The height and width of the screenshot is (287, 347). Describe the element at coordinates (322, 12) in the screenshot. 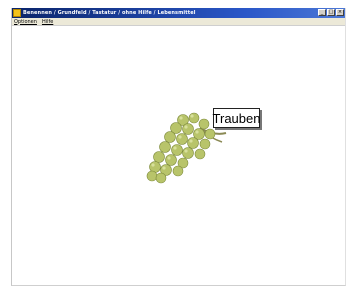

I see `minimize-button: _` at that location.